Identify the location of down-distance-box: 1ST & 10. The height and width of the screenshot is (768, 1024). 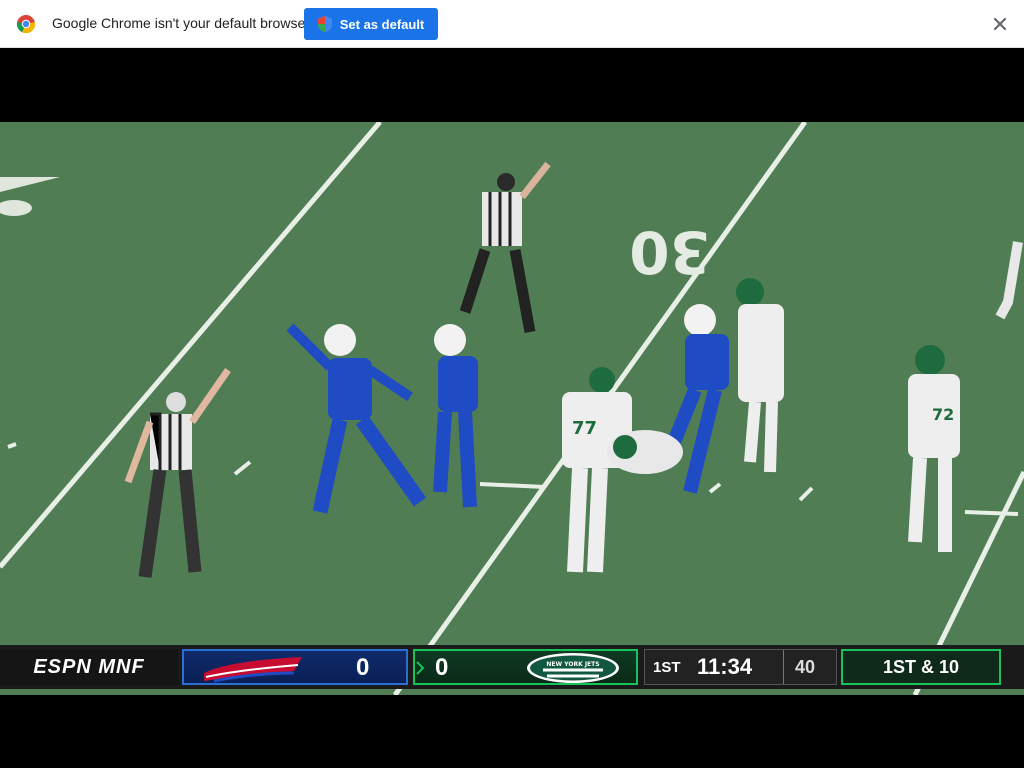
(921, 667).